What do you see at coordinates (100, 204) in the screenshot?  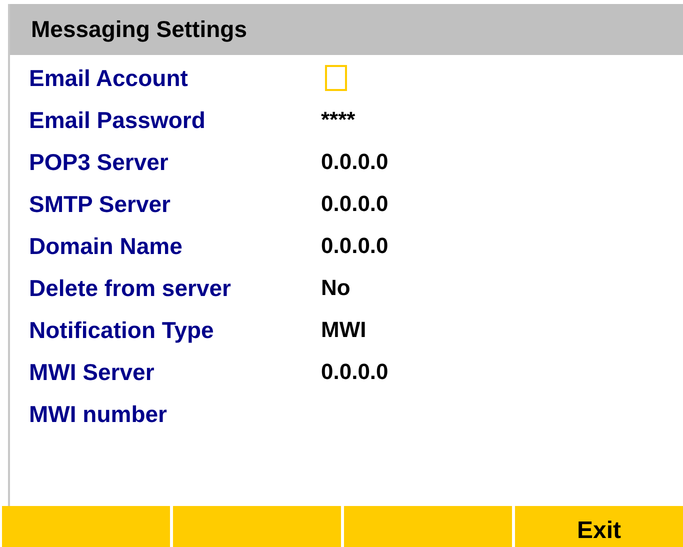 I see `setting-label: SMTP Server` at bounding box center [100, 204].